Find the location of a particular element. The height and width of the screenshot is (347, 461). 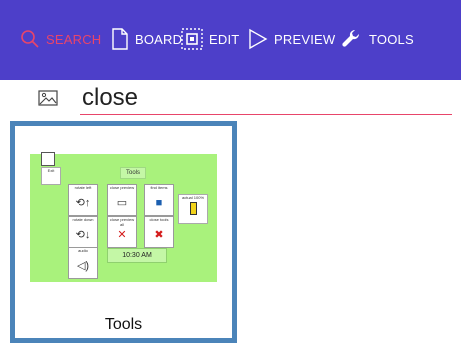

preview-button: PREVIEW is located at coordinates (291, 39).